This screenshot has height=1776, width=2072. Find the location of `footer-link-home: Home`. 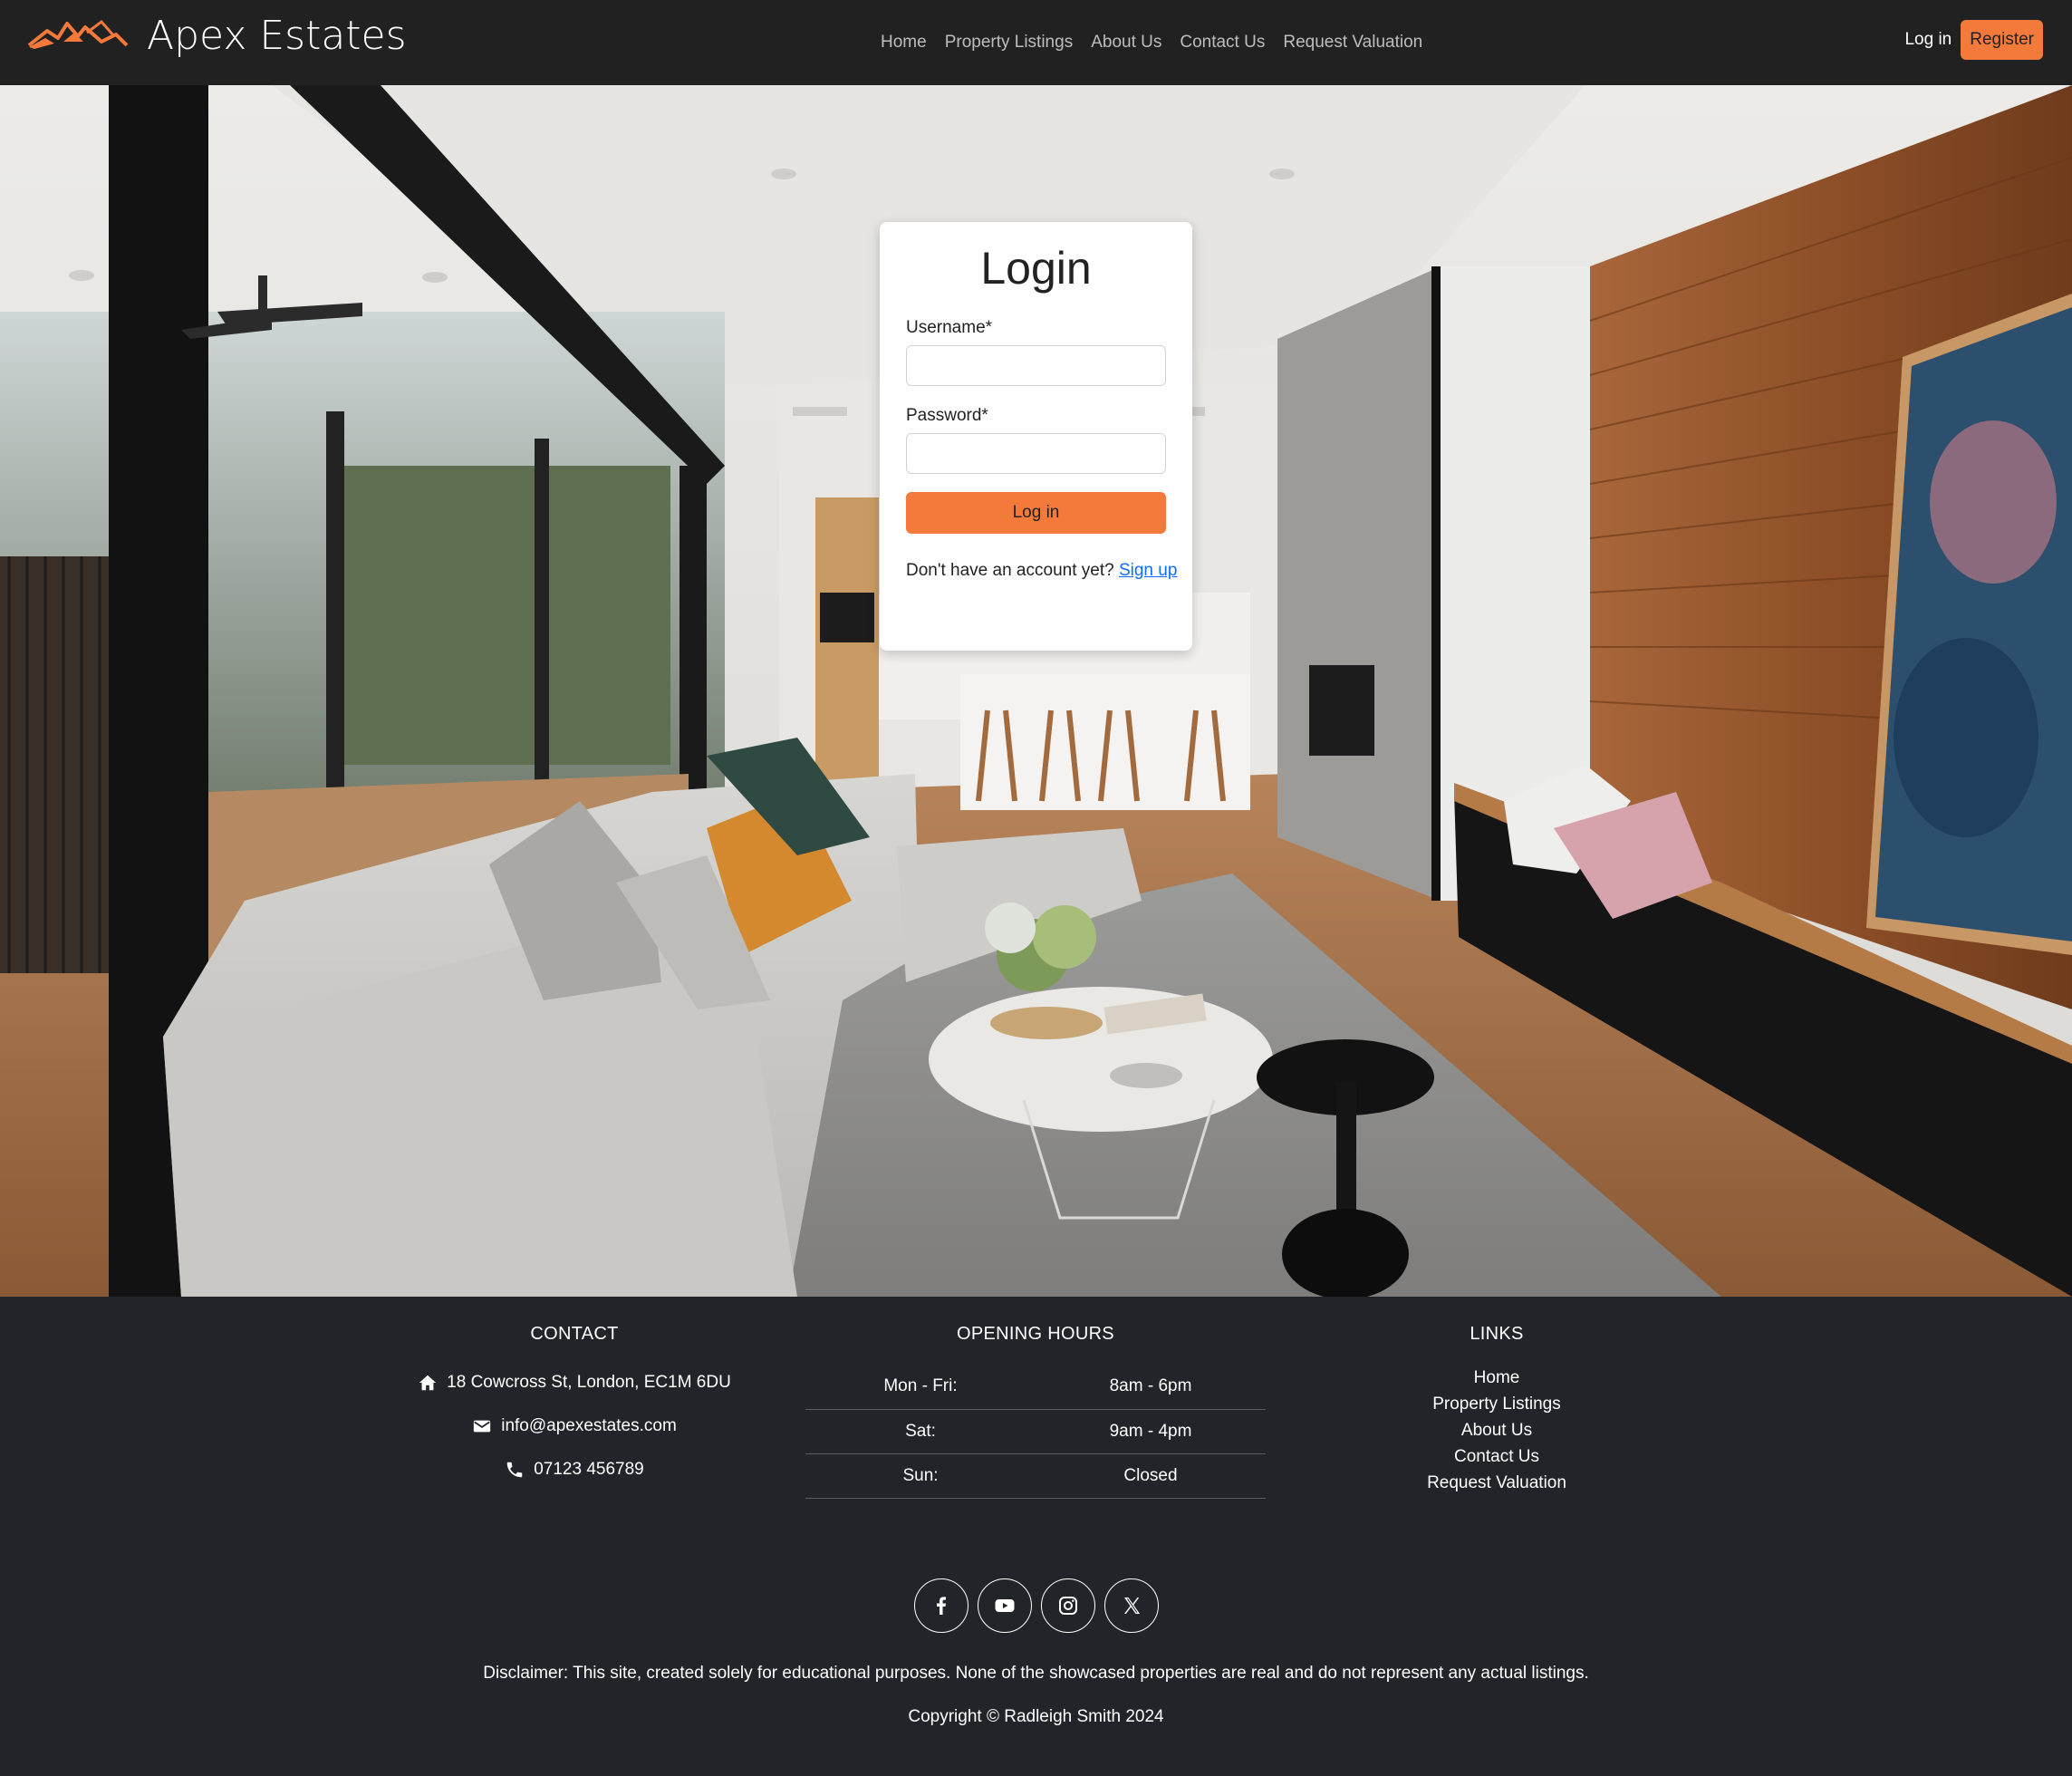

footer-link-home: Home is located at coordinates (1496, 1378).